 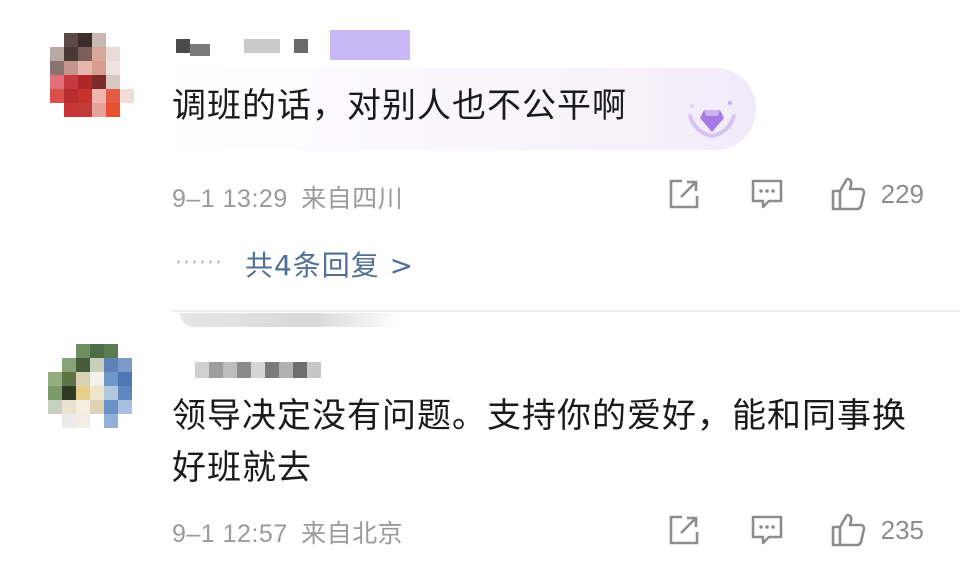 What do you see at coordinates (199, 263) in the screenshot?
I see `reply-thread-dots: ······` at bounding box center [199, 263].